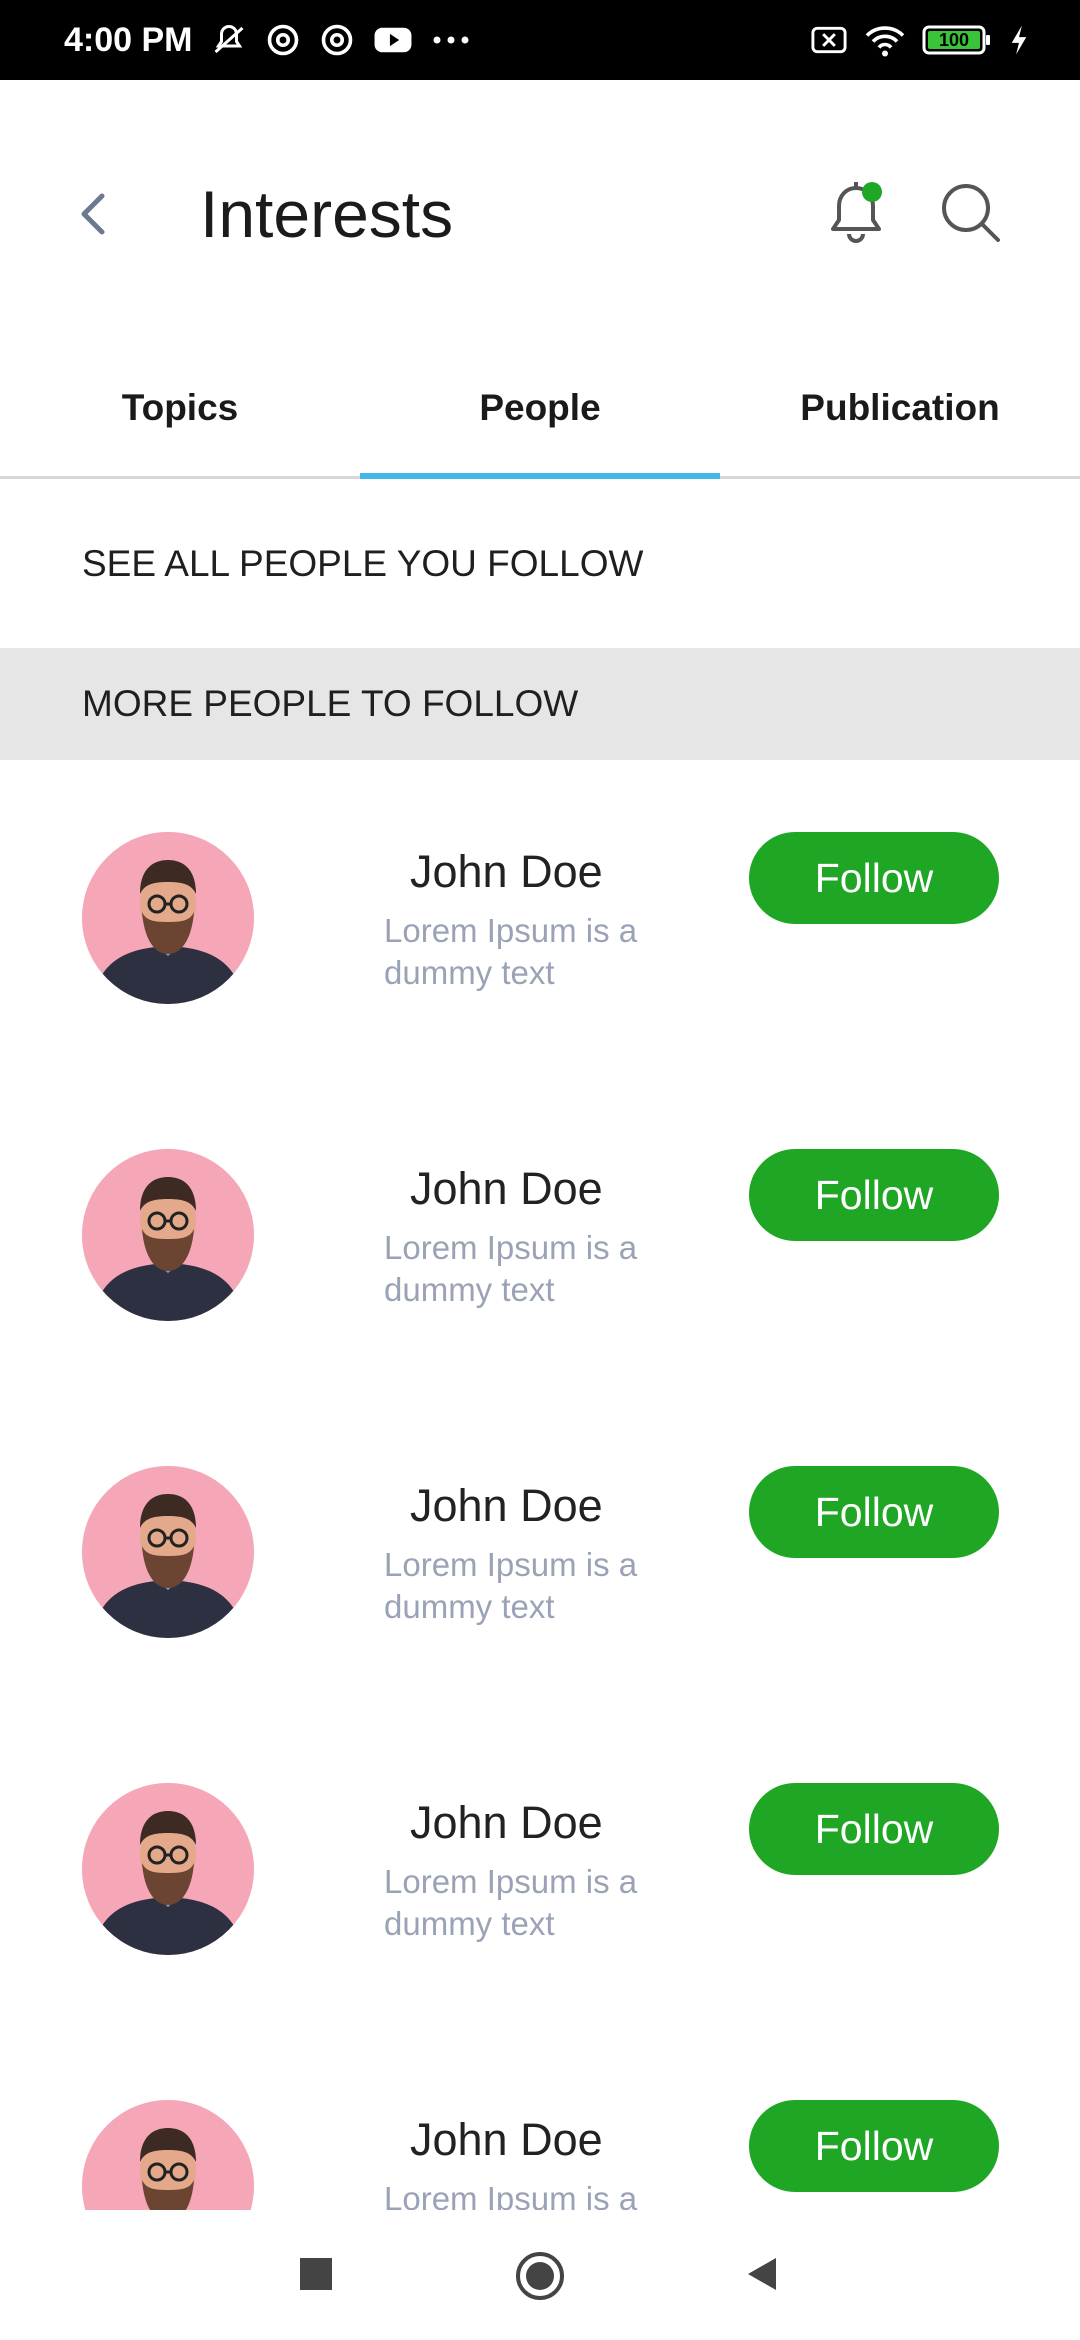  Describe the element at coordinates (872, 192) in the screenshot. I see `notification-dot` at that location.